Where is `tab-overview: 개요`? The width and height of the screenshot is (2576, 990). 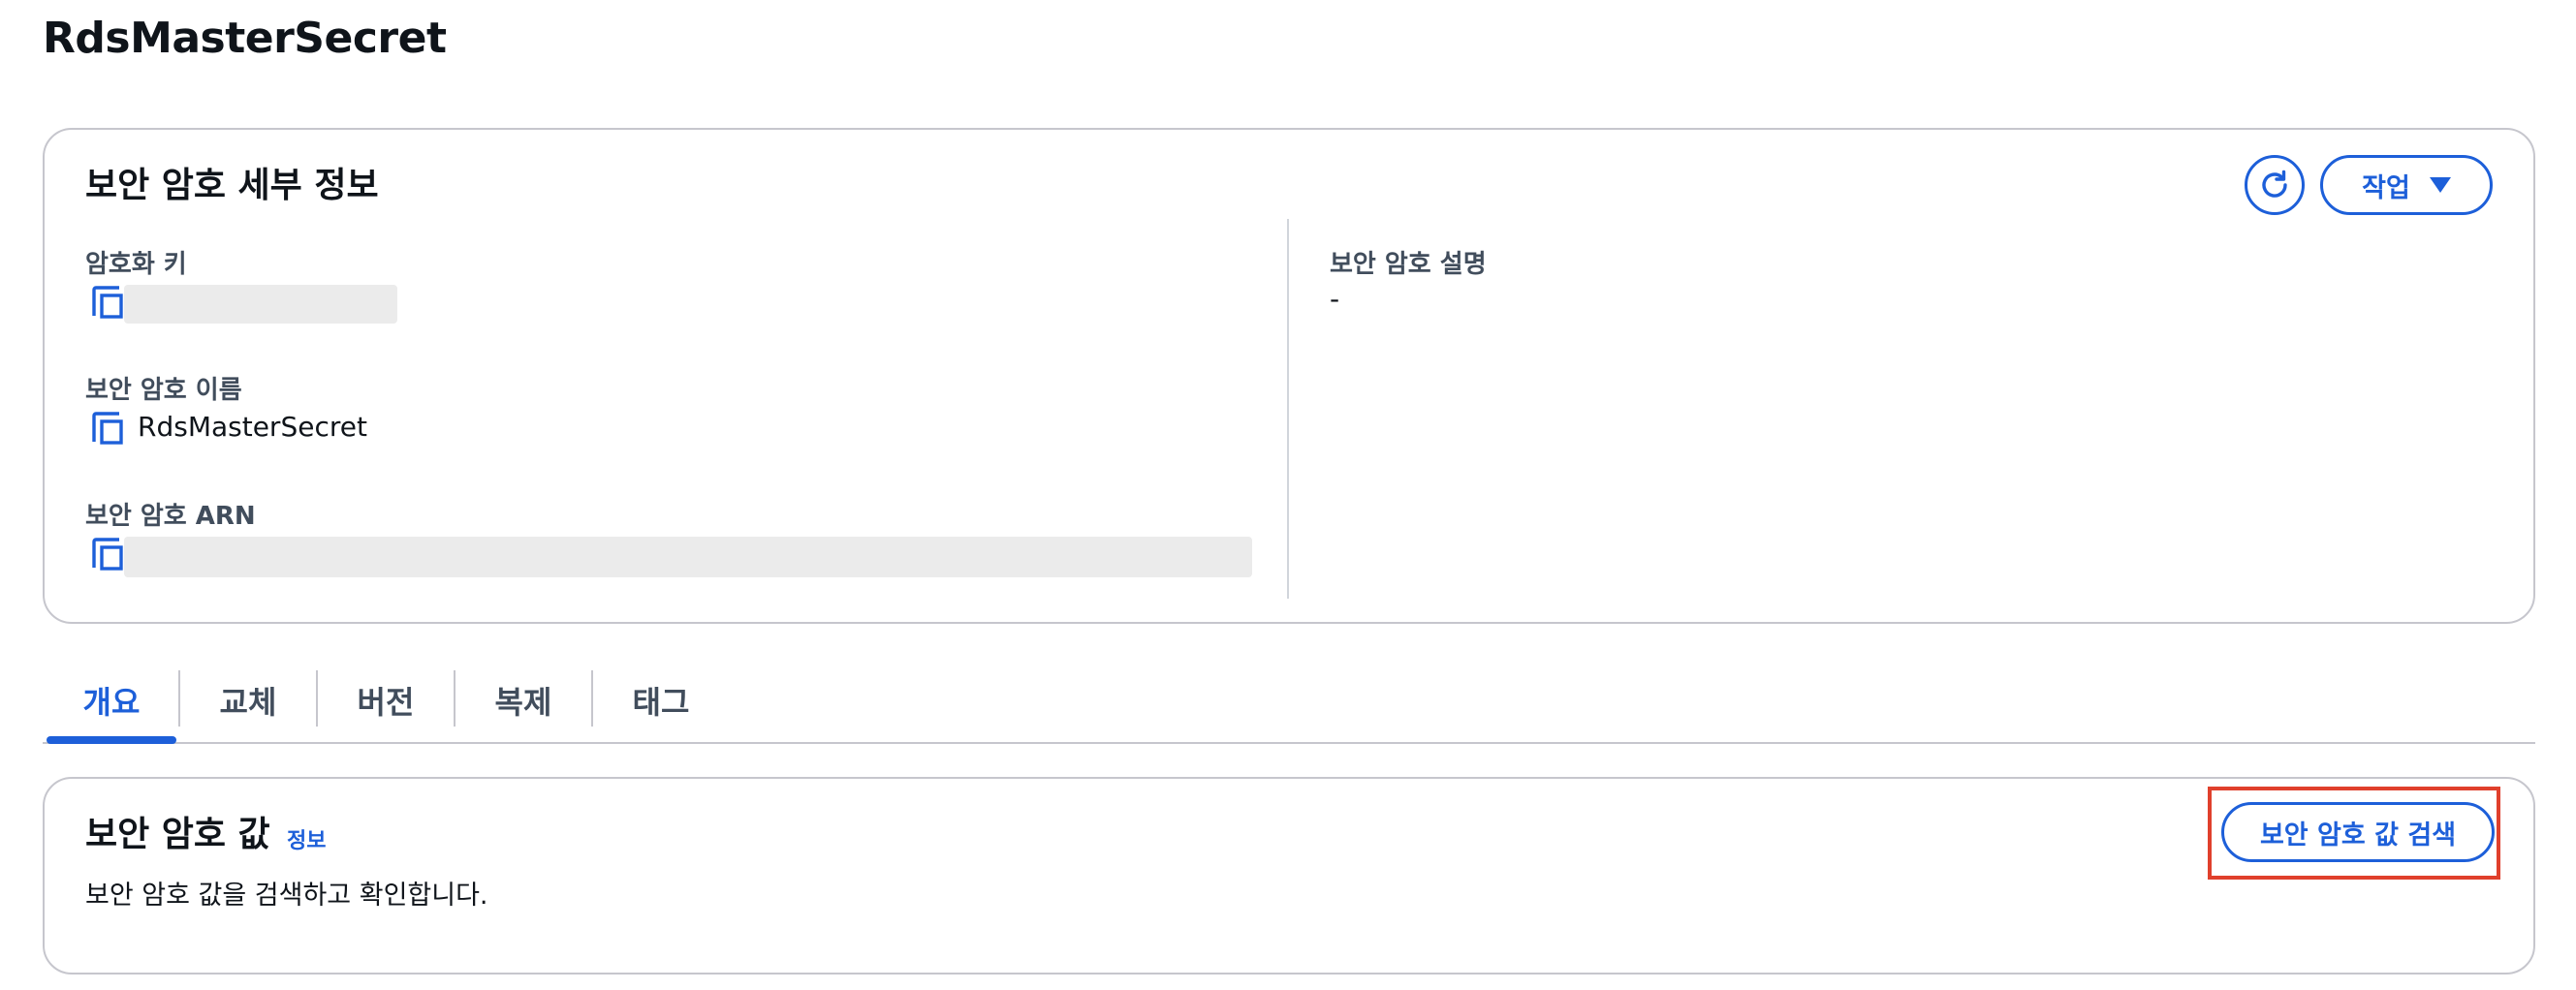 tab-overview: 개요 is located at coordinates (111, 700).